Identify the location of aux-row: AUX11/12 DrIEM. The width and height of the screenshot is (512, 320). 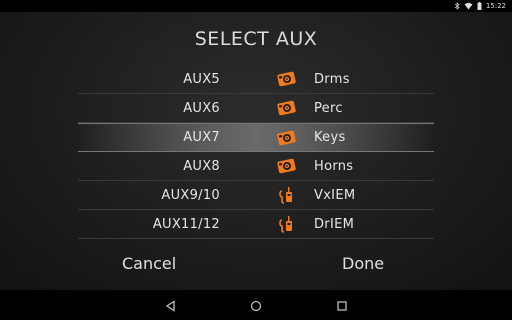
(256, 224).